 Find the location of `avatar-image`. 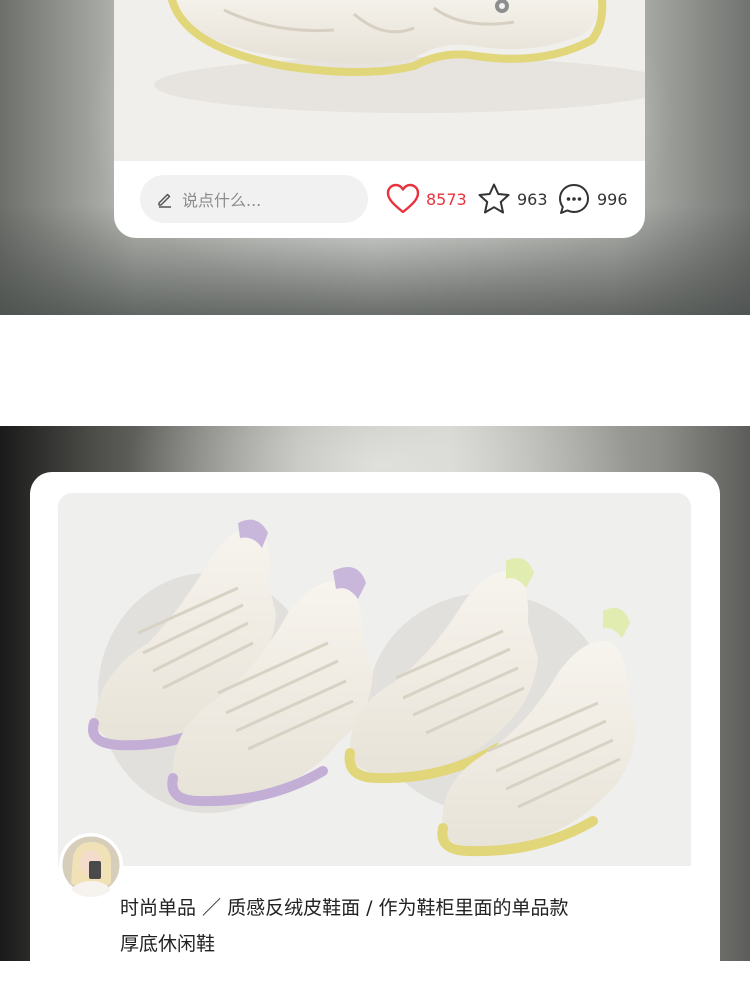

avatar-image is located at coordinates (91, 865).